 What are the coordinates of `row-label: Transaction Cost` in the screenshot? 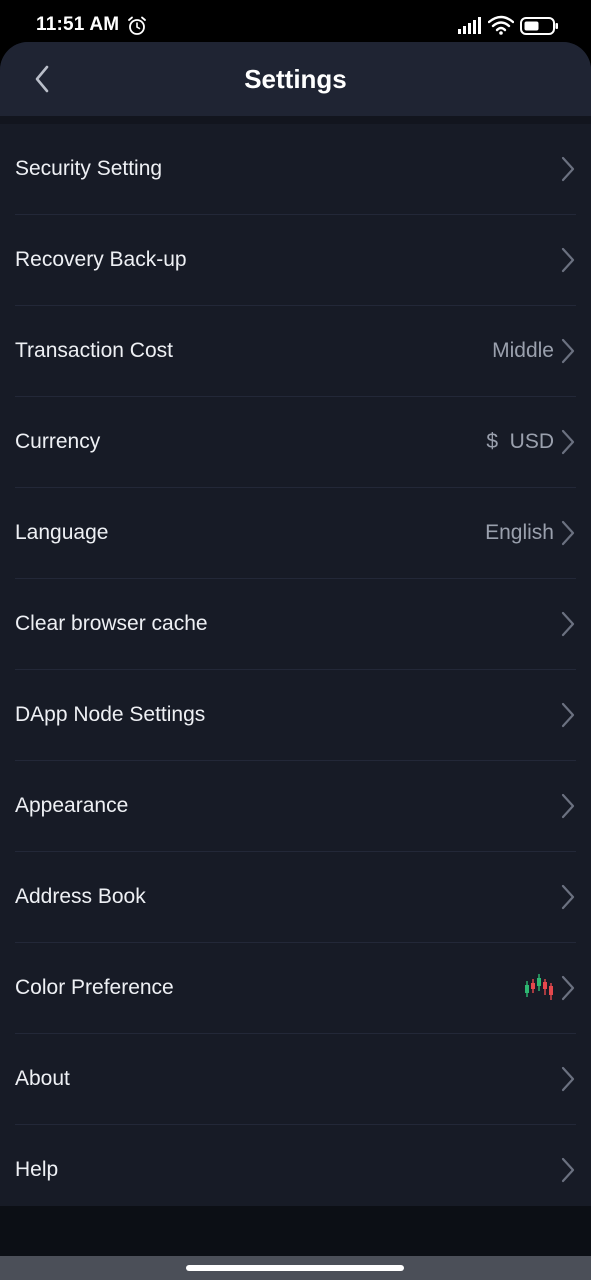 It's located at (94, 350).